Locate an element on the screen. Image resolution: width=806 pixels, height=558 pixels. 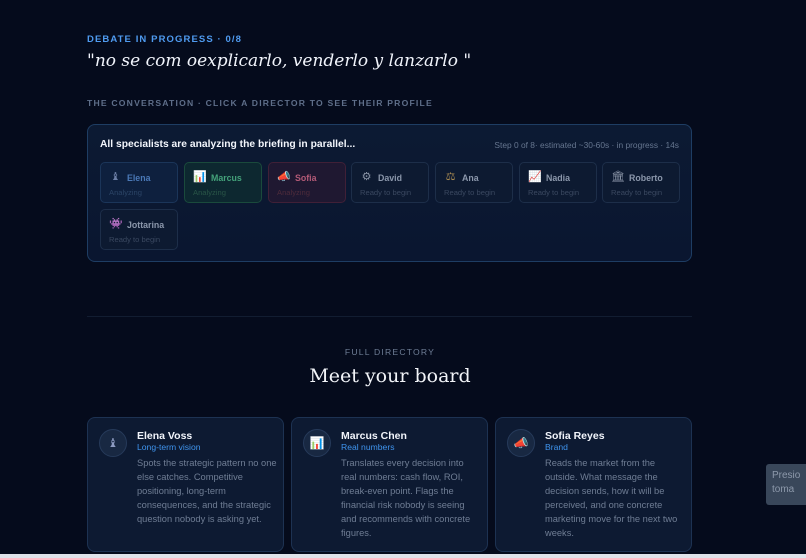
bottom-bar is located at coordinates (403, 556).